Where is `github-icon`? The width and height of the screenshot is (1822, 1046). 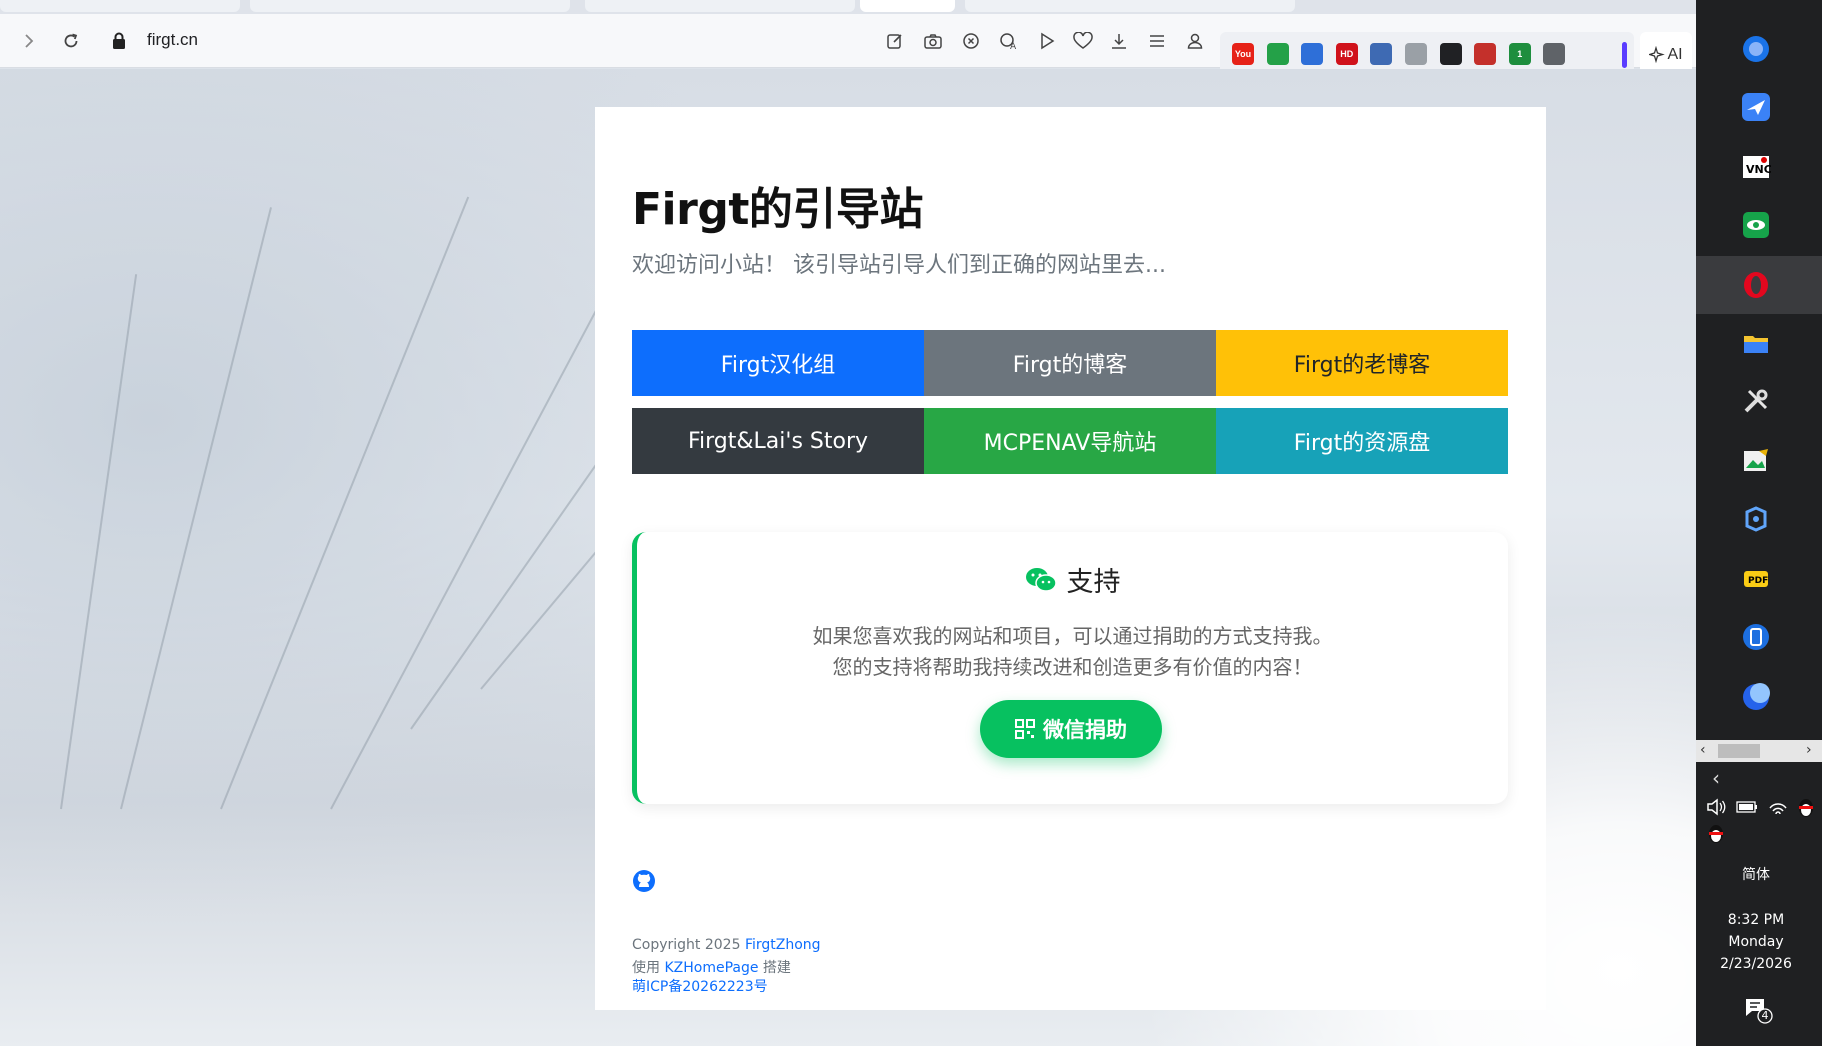 github-icon is located at coordinates (644, 881).